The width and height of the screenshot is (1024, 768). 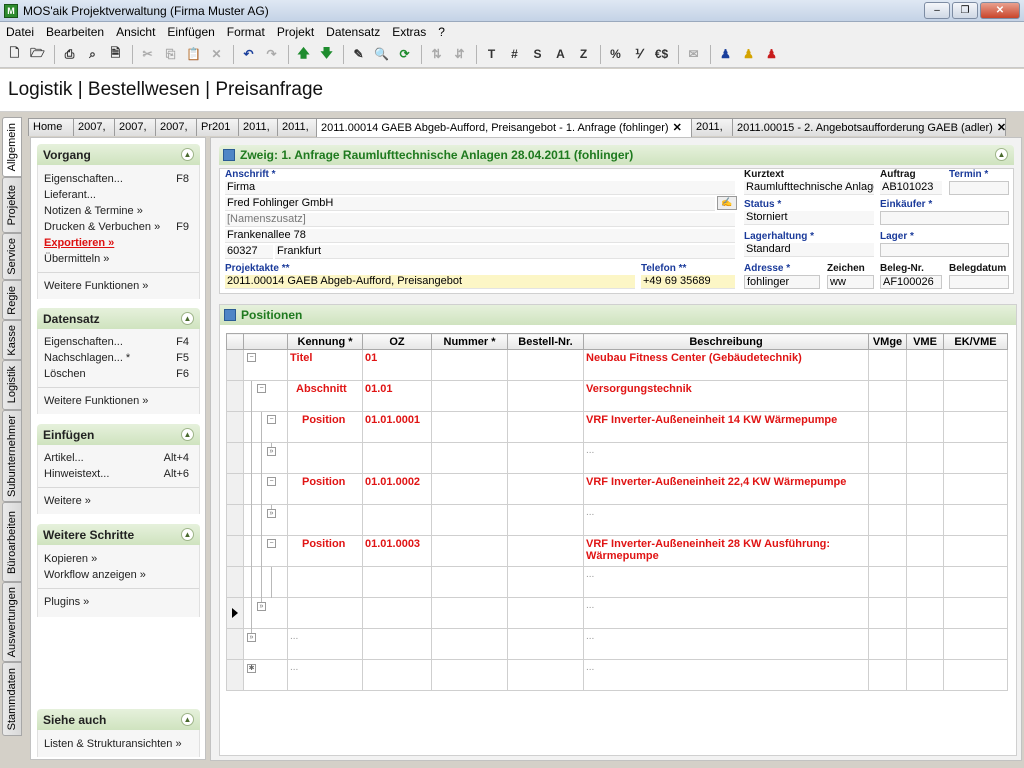 I want to click on table-row: − Abschnitt 01.01 Versorgungstechnik, so click(x=617, y=396).